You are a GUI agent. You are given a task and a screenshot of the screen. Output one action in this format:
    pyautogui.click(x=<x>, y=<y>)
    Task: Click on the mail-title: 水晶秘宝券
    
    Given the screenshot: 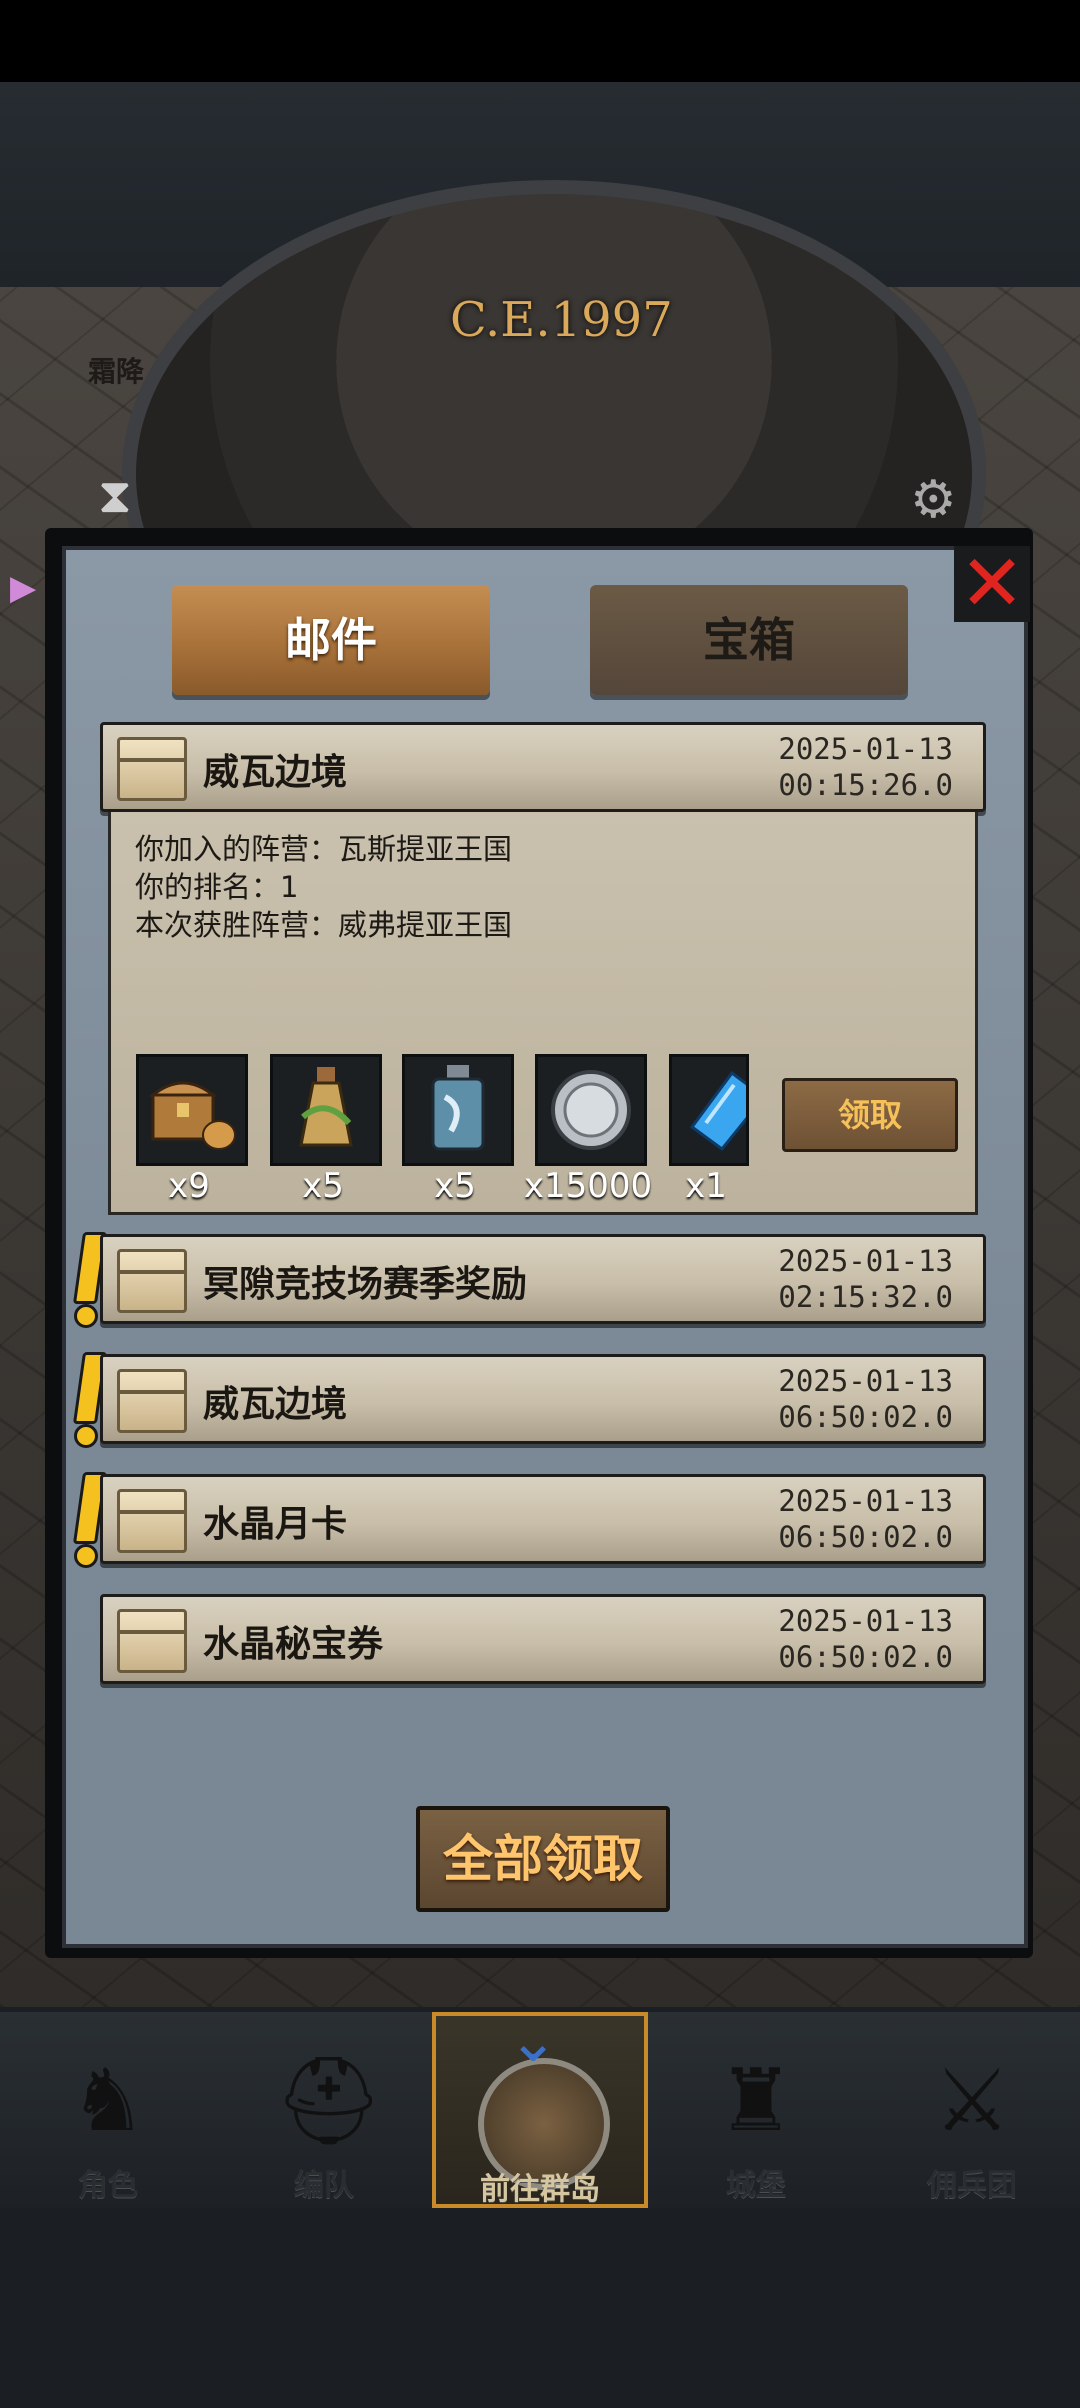 What is the action you would take?
    pyautogui.click(x=293, y=1644)
    